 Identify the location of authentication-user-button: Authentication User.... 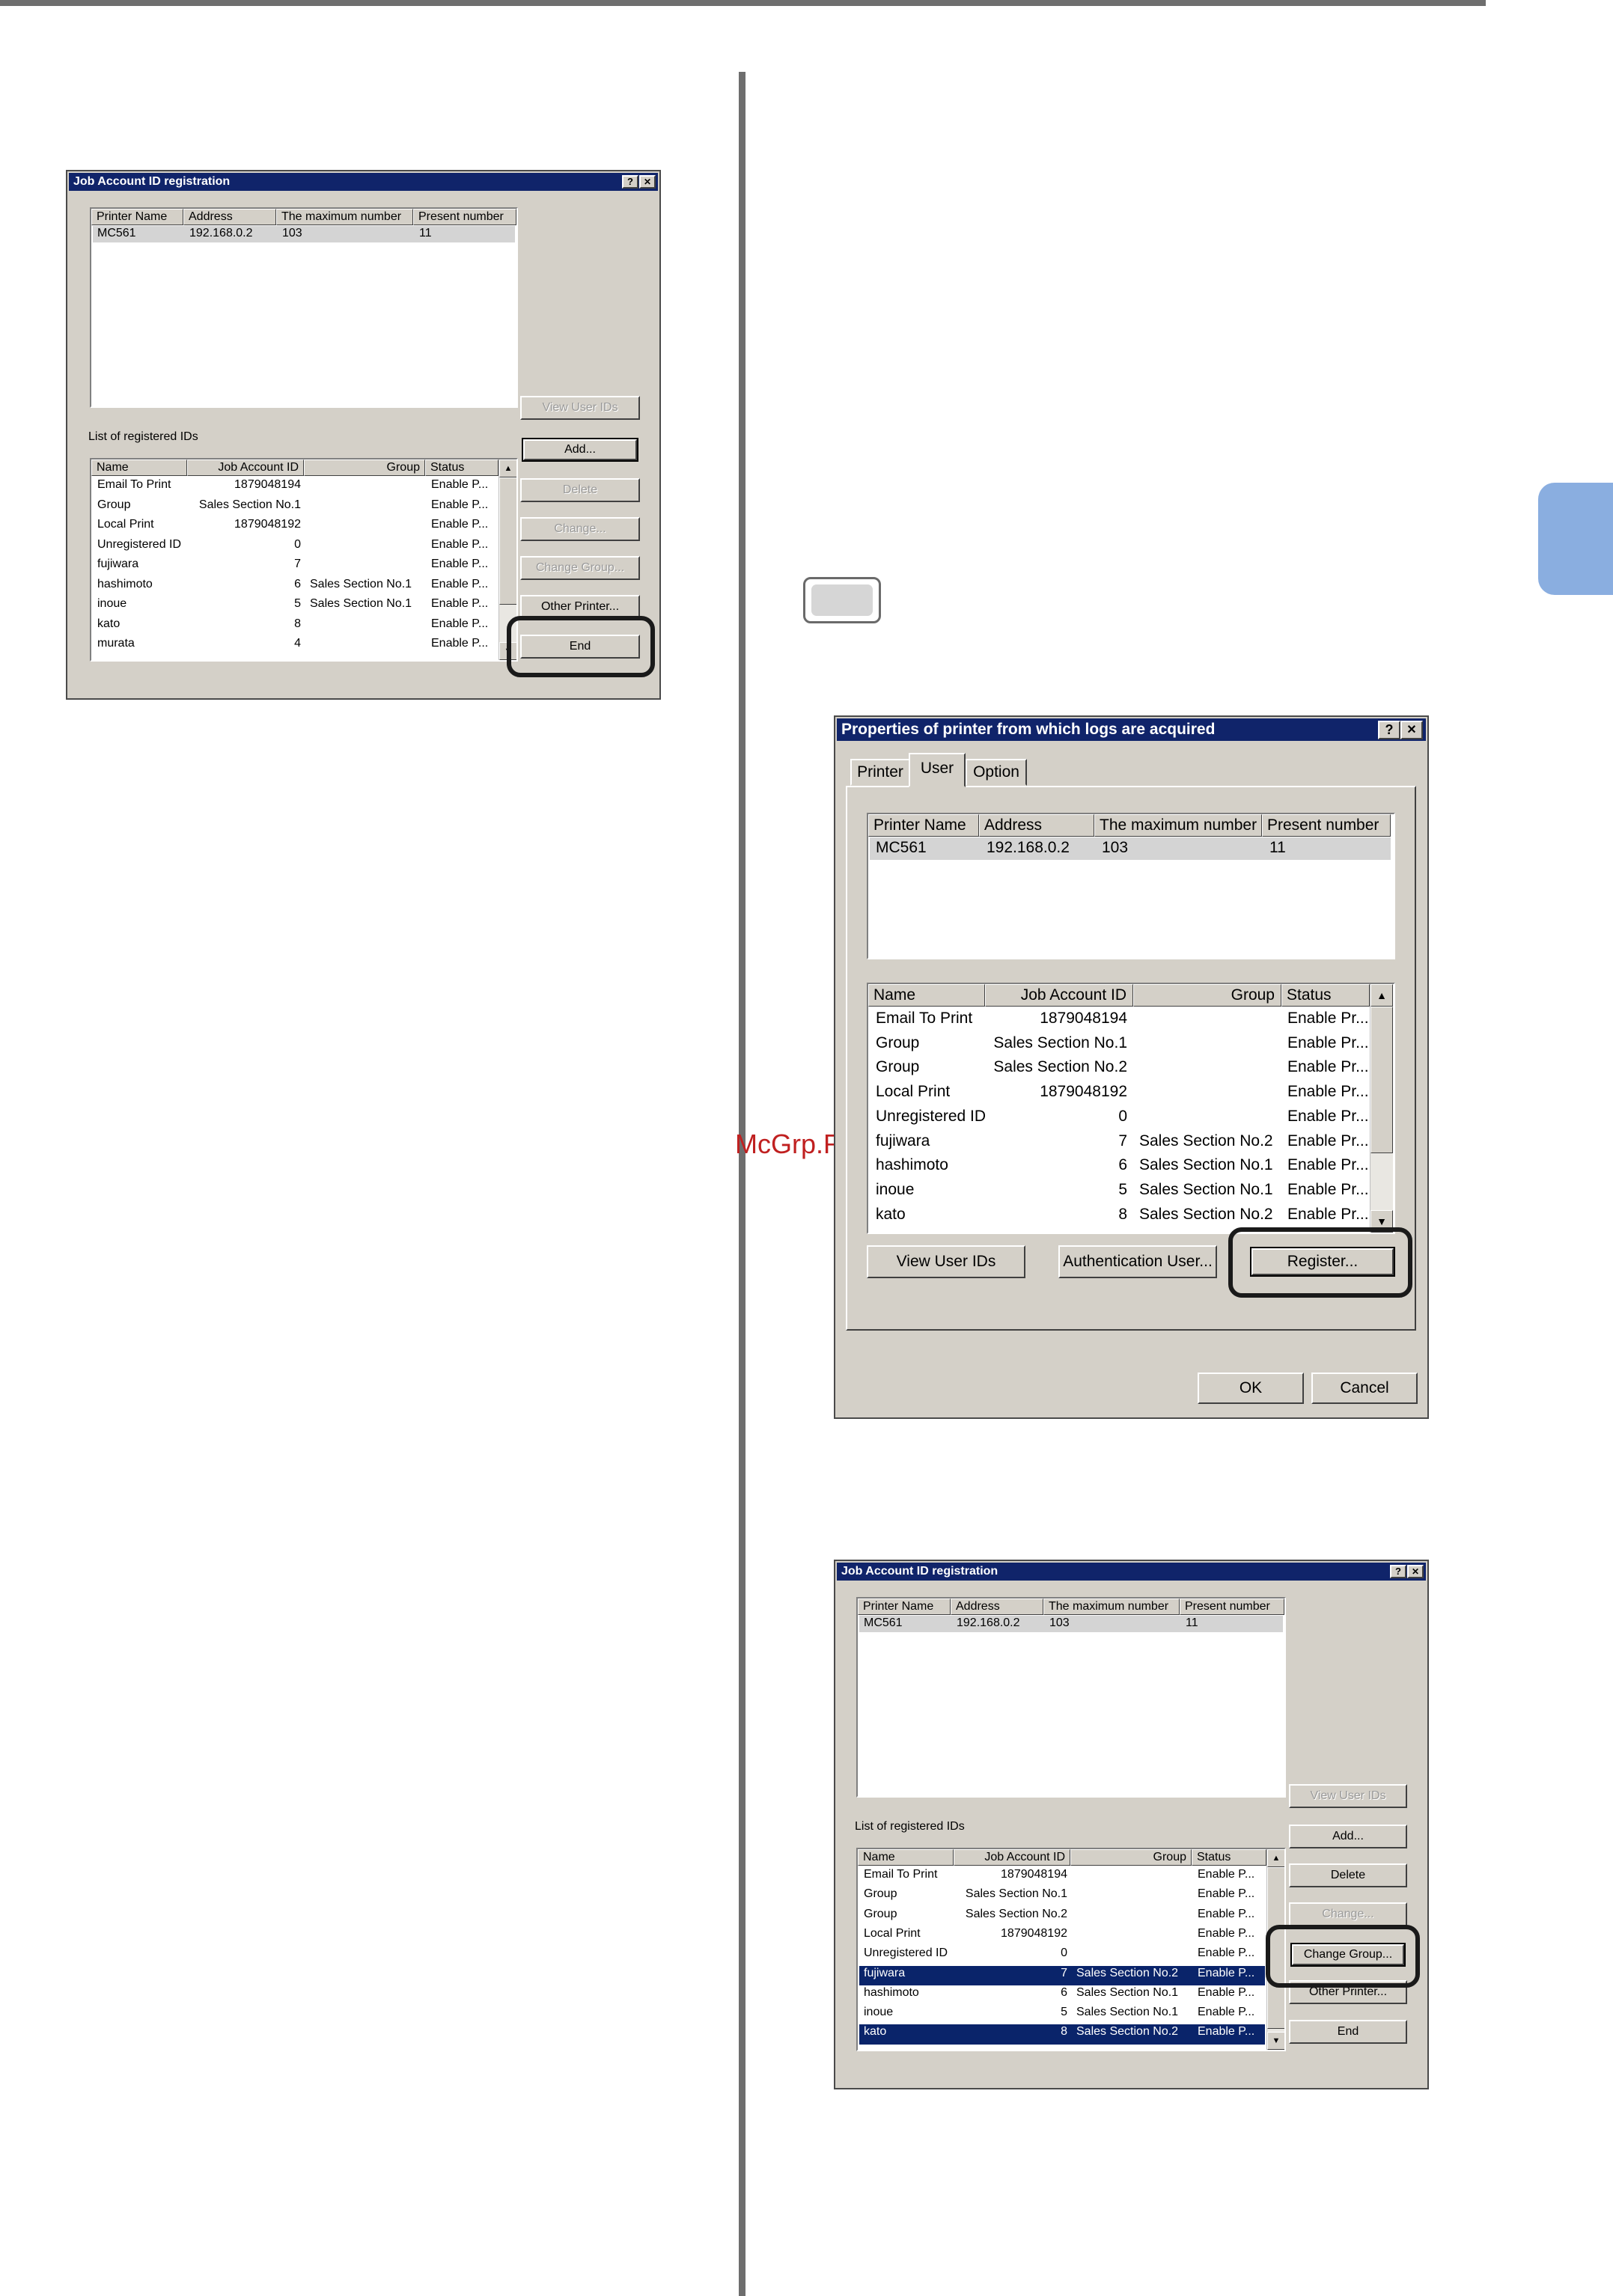
(1137, 1261).